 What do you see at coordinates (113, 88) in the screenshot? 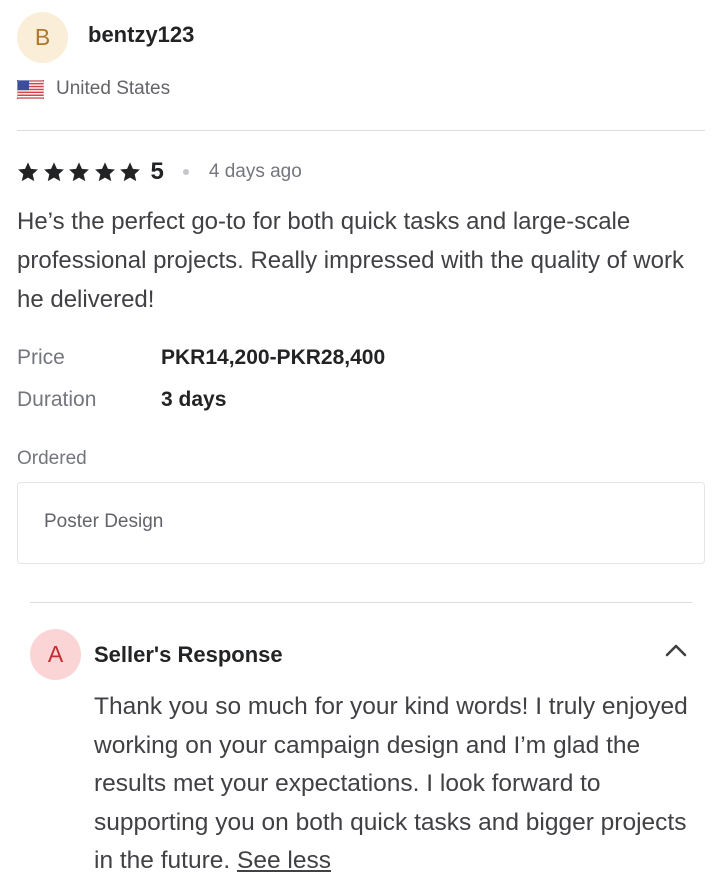
I see `country-name: United States` at bounding box center [113, 88].